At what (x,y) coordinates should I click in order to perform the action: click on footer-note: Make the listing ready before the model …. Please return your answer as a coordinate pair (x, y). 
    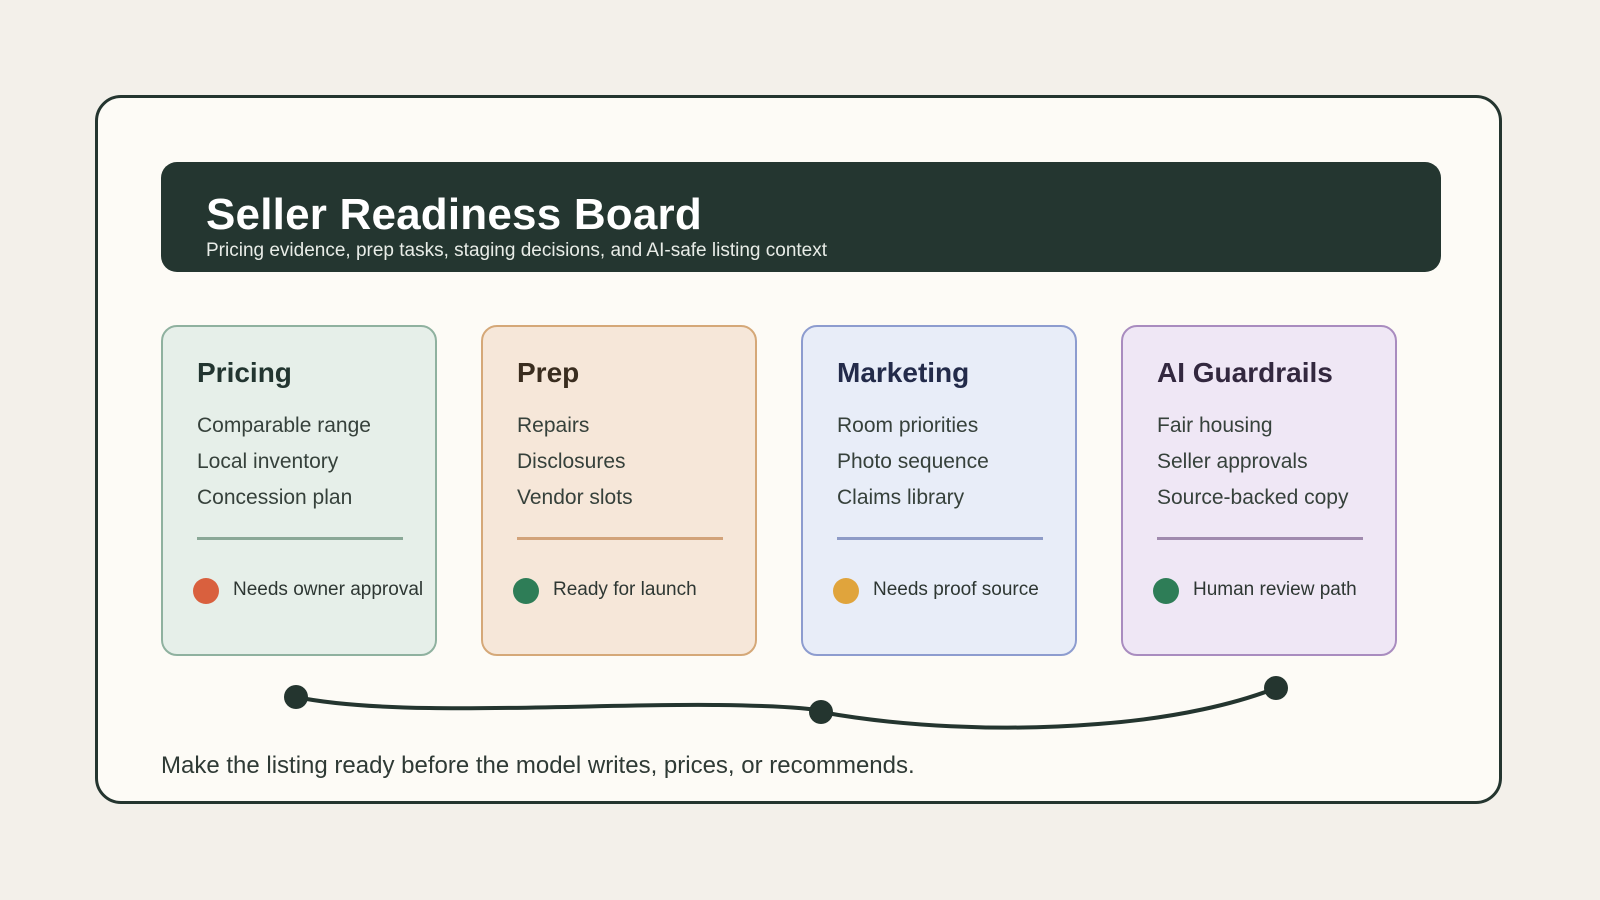
    Looking at the image, I should click on (538, 765).